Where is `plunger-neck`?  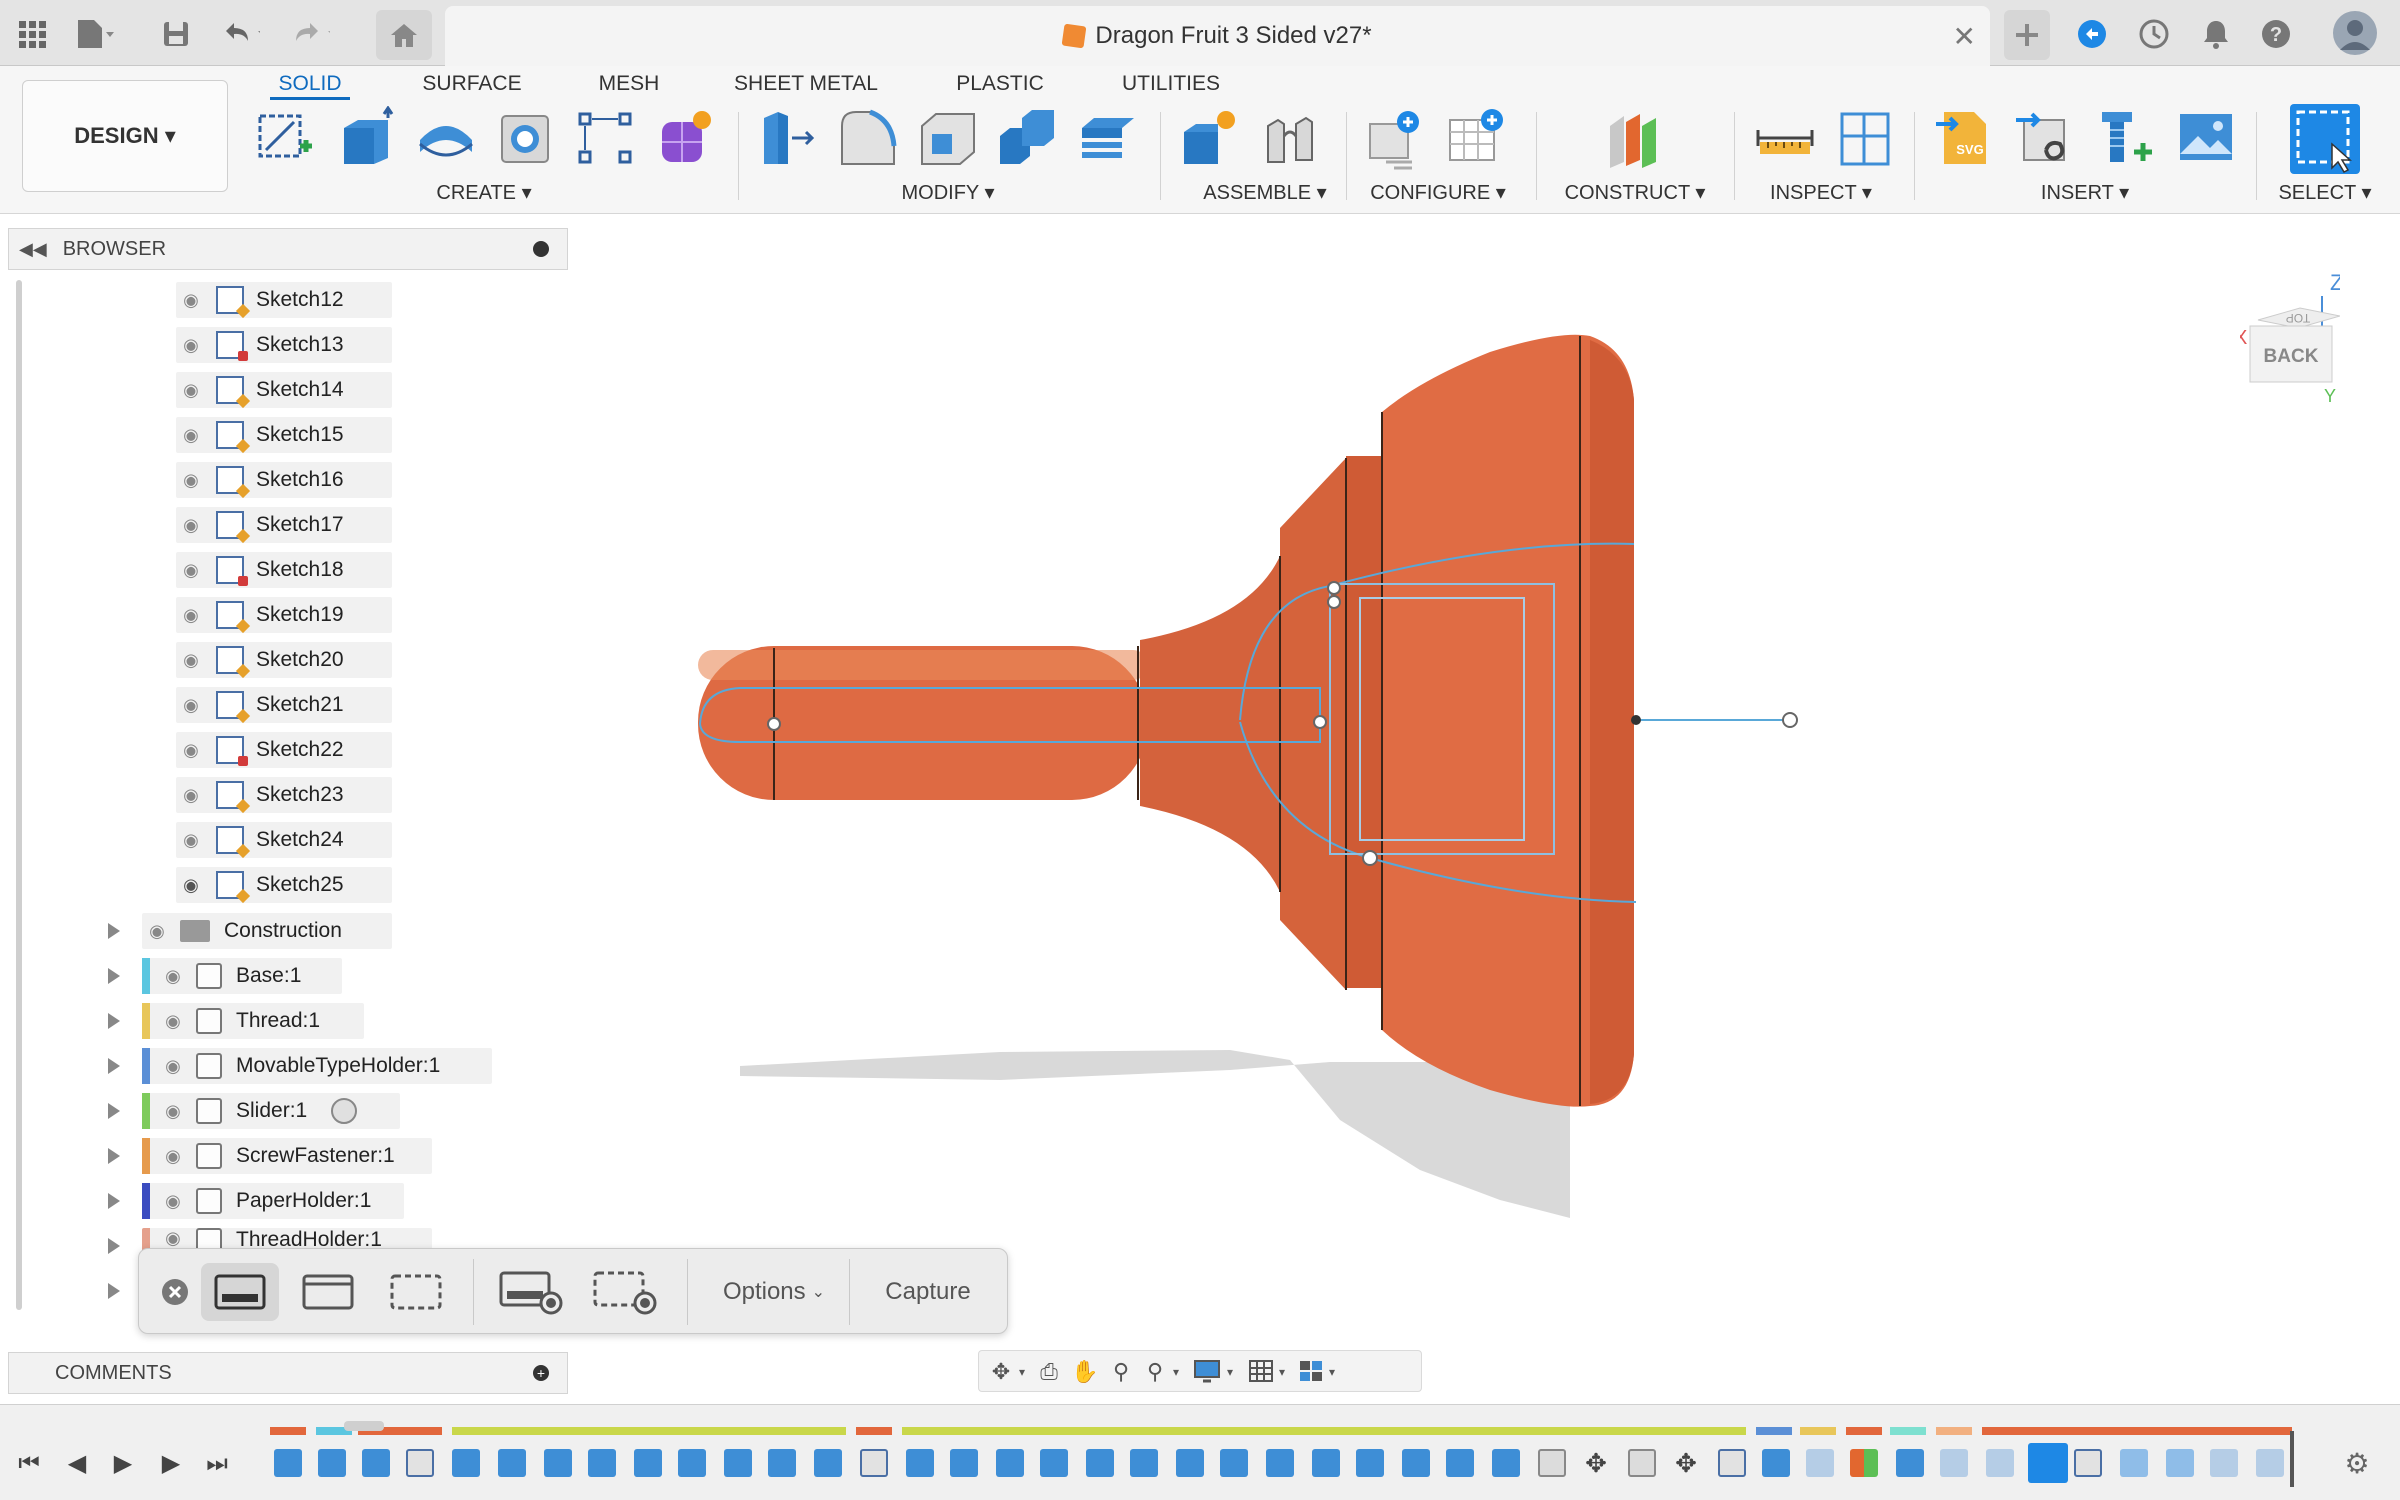
plunger-neck is located at coordinates (1210, 724).